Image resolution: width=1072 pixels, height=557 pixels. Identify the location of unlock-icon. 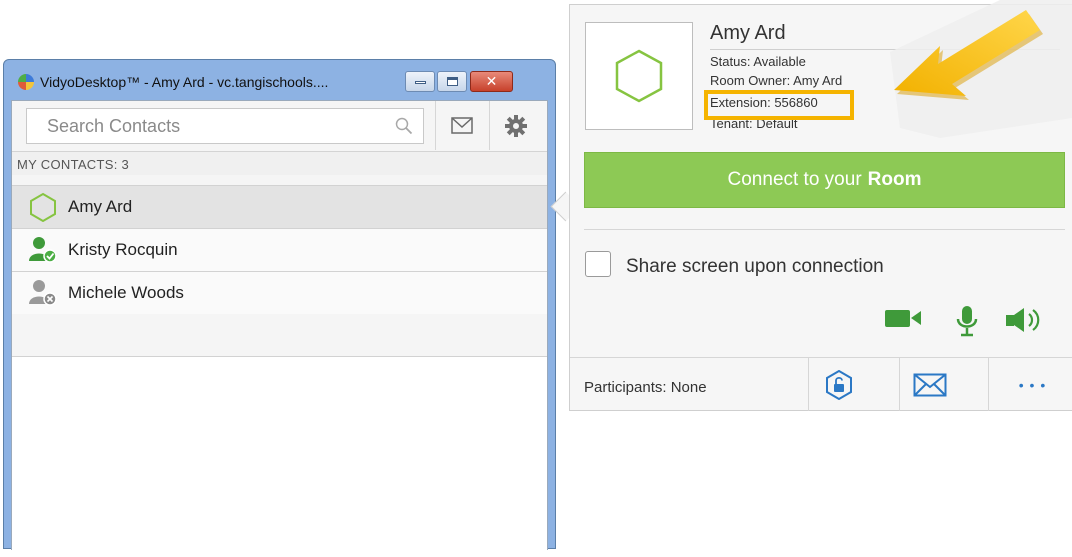
(838, 384).